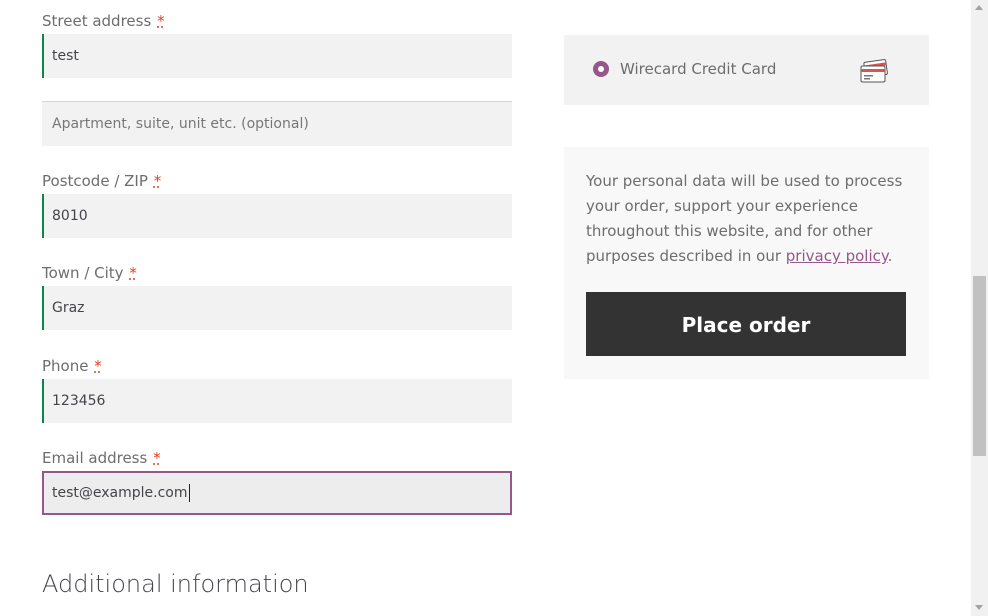  Describe the element at coordinates (979, 366) in the screenshot. I see `scrollbar-thumb` at that location.